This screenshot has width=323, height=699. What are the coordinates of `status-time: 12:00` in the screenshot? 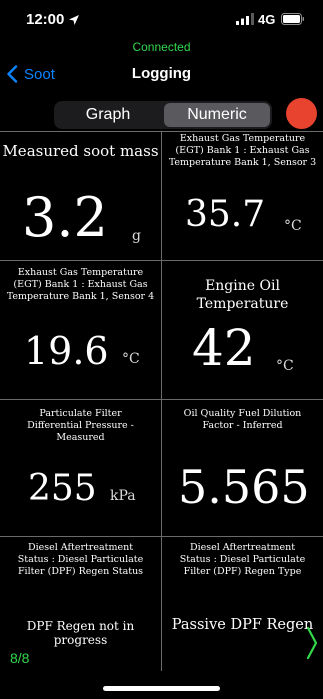 It's located at (45, 19).